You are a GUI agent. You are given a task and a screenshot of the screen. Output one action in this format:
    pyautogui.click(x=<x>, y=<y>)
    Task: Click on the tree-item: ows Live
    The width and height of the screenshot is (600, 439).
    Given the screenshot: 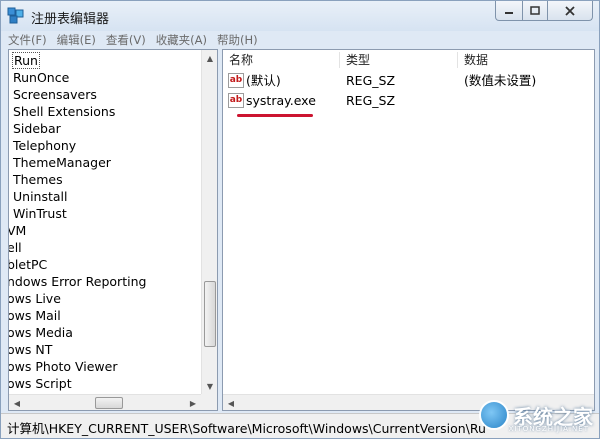 What is the action you would take?
    pyautogui.click(x=35, y=298)
    